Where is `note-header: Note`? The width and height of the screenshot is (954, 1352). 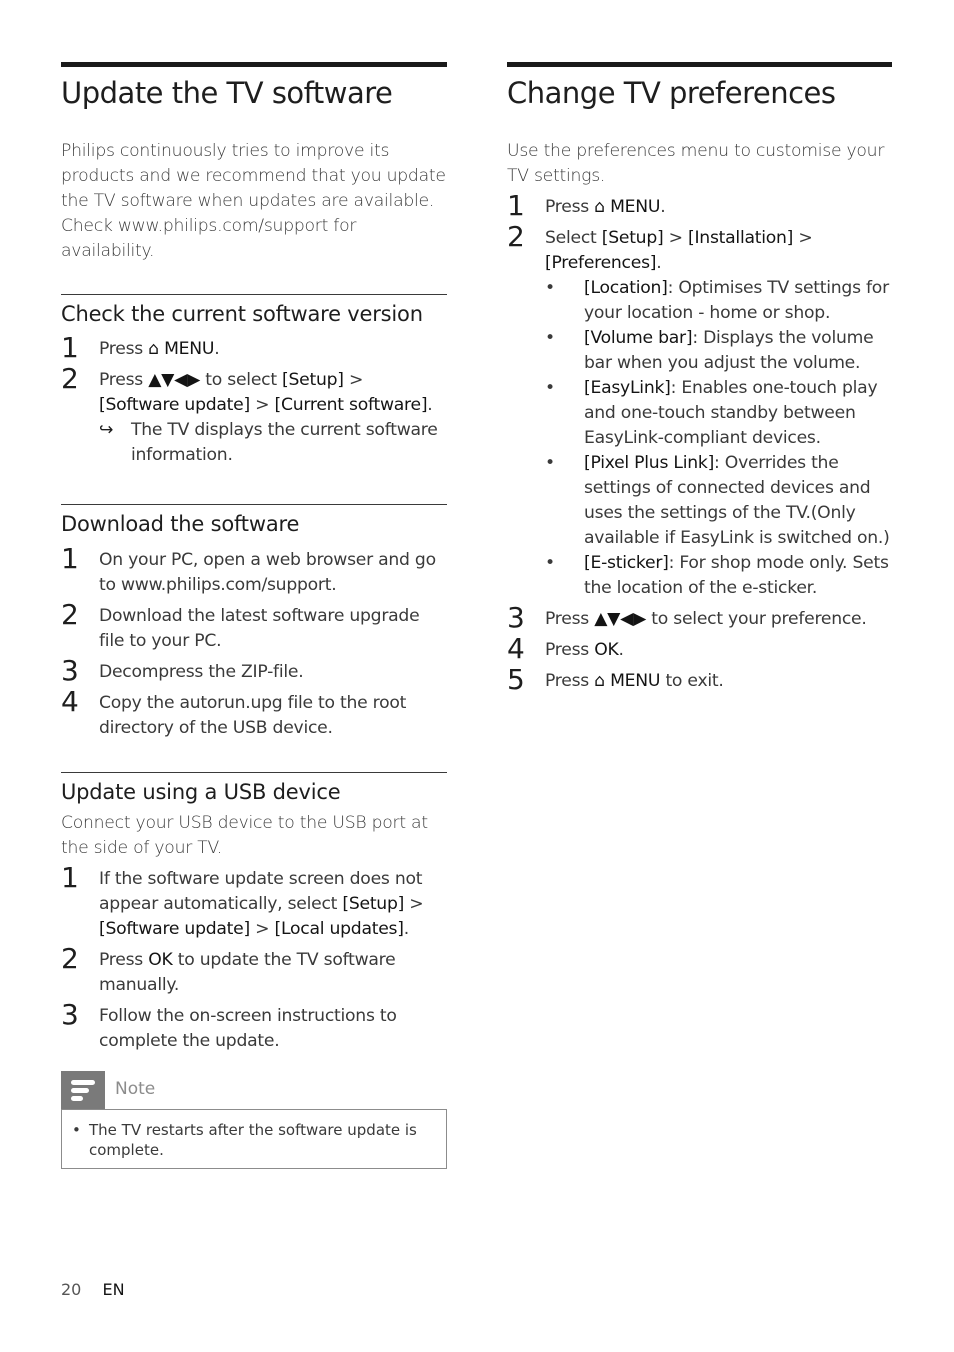
note-header: Note is located at coordinates (254, 1090).